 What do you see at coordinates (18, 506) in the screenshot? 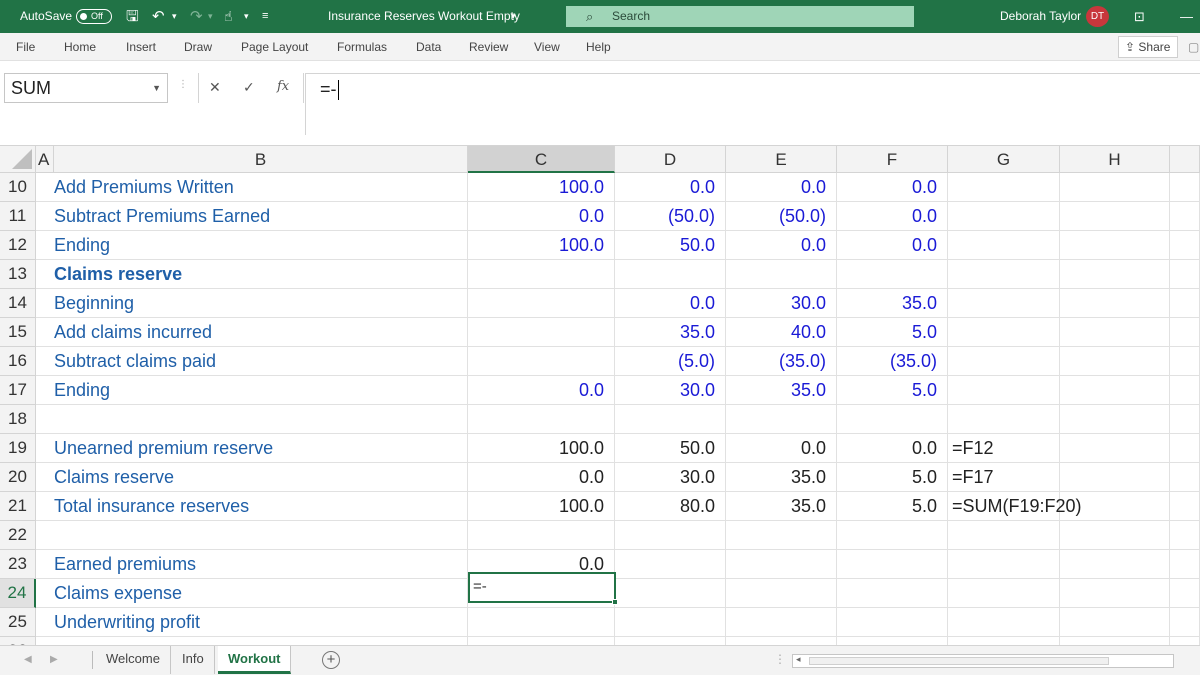
I see `row-header-21: 21` at bounding box center [18, 506].